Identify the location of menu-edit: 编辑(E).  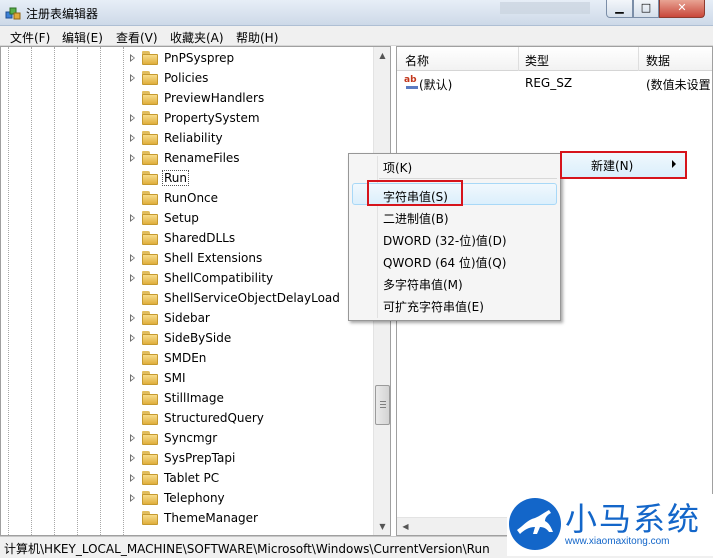
(82, 37).